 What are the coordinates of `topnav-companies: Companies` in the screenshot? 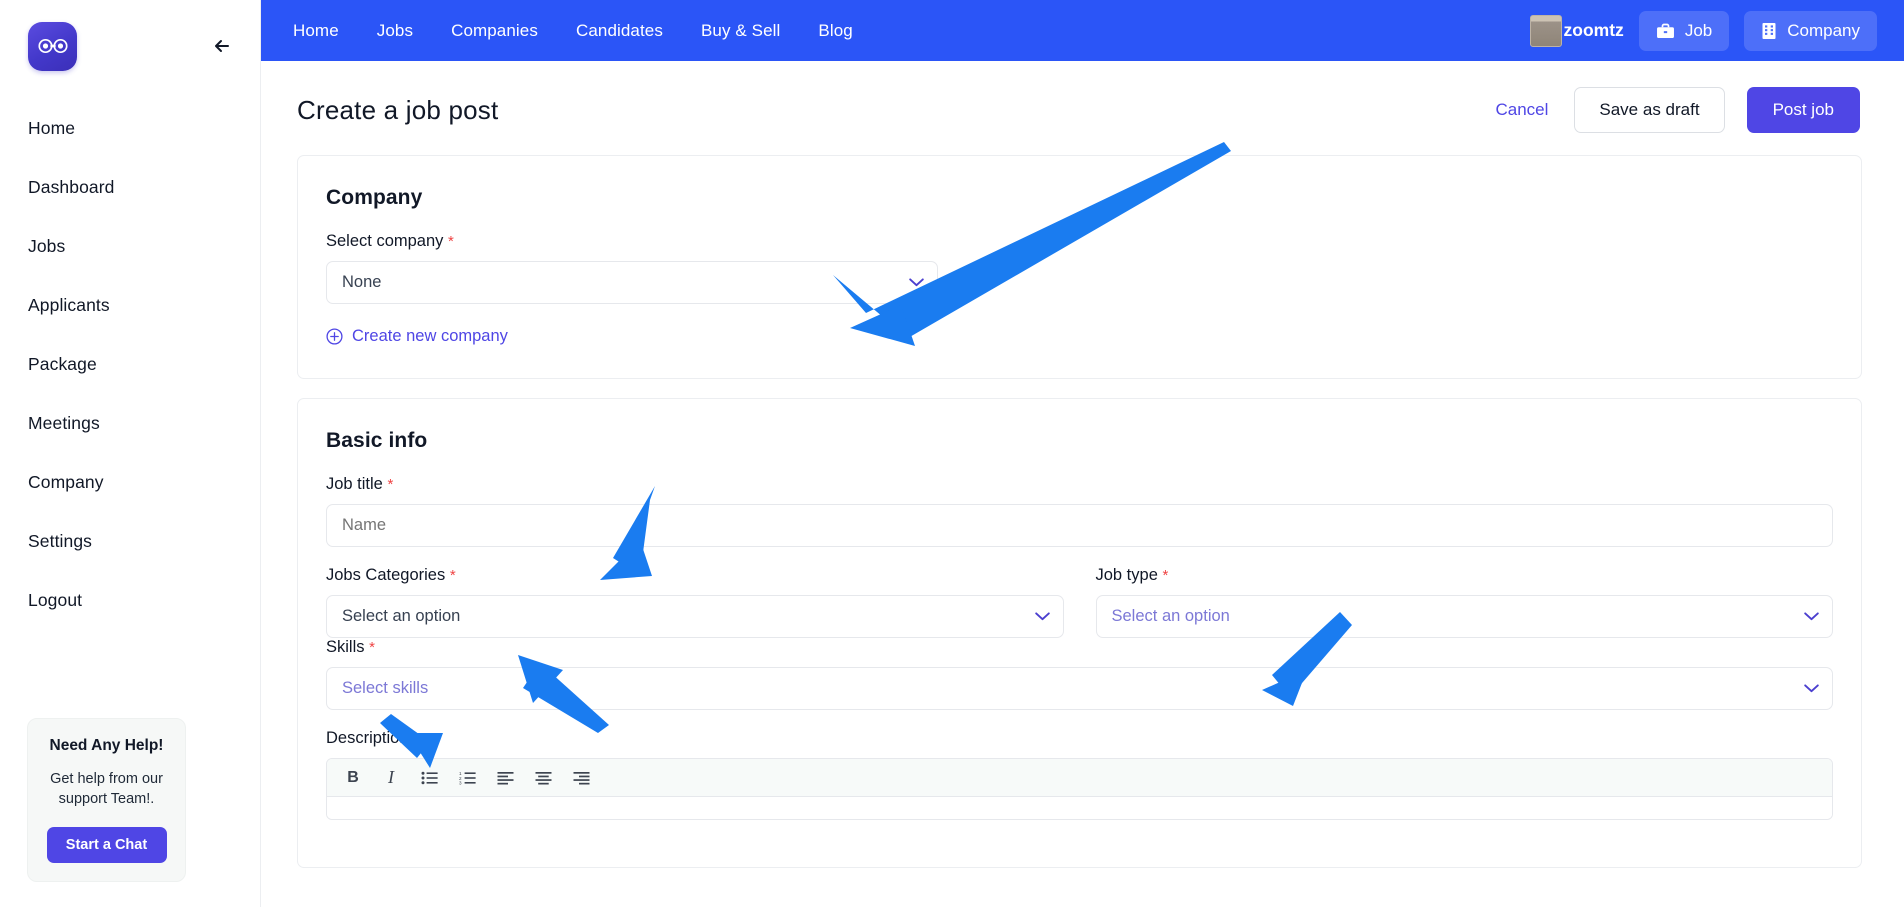 It's located at (494, 31).